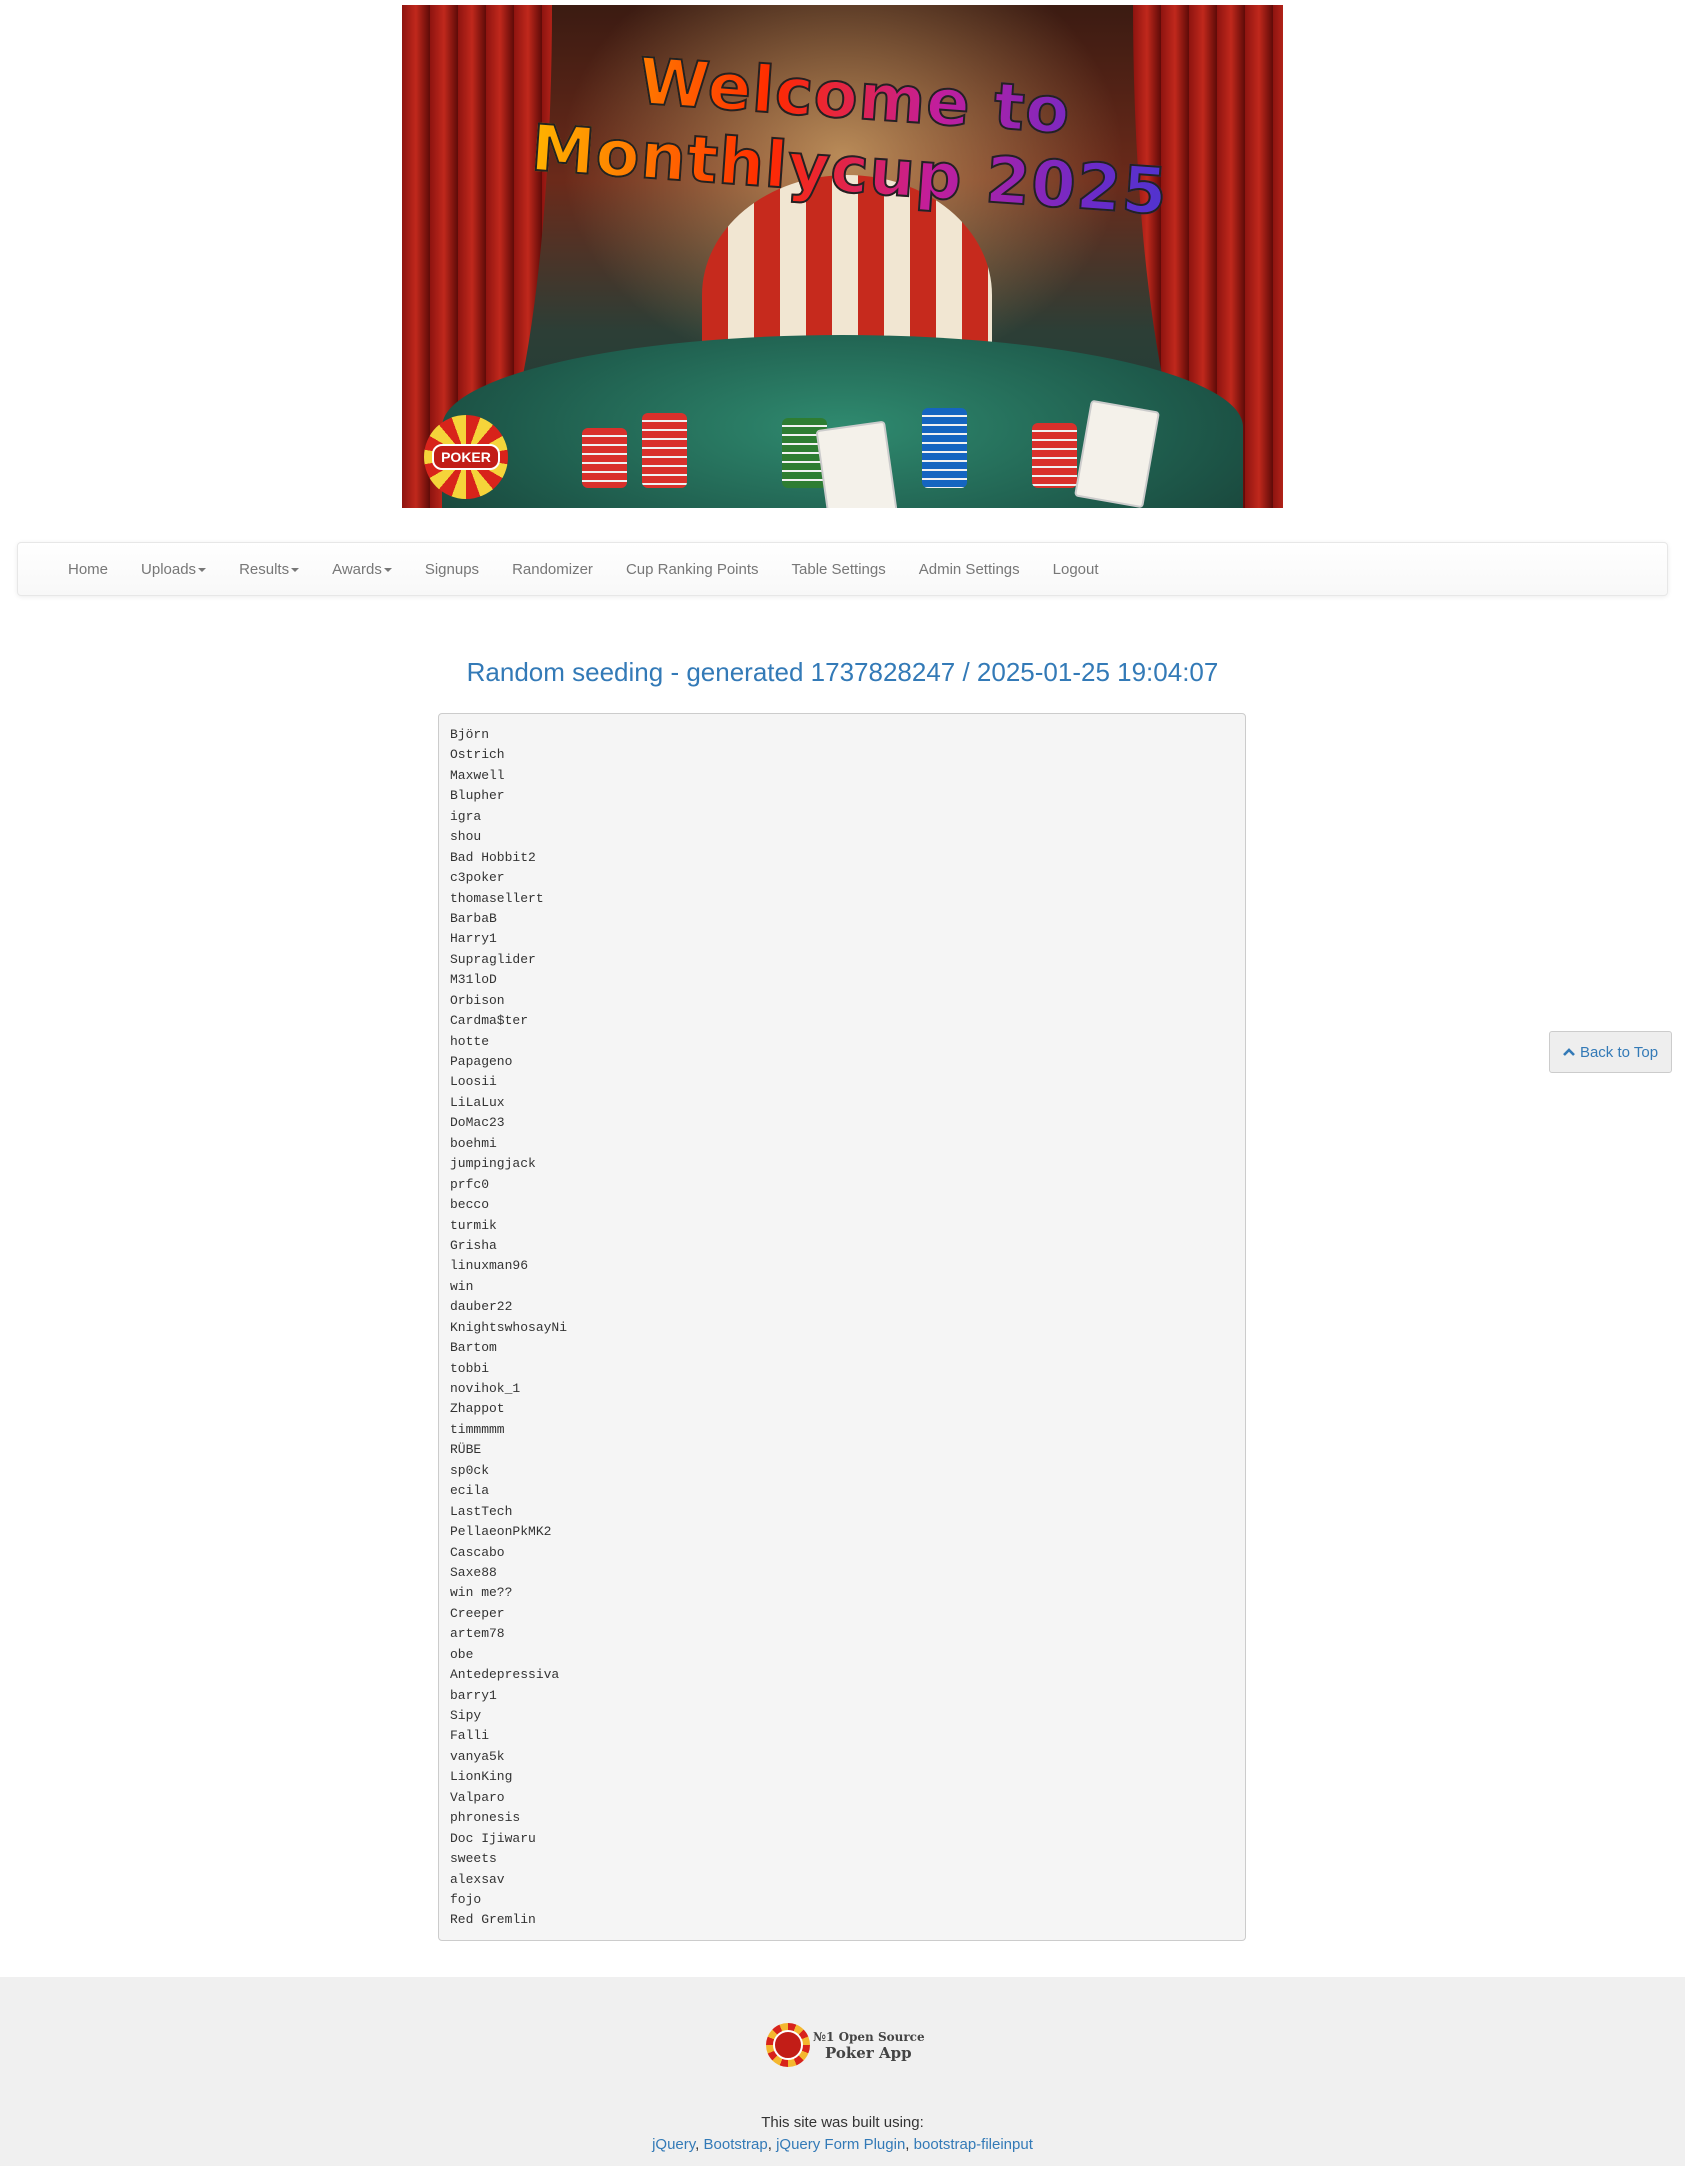 This screenshot has width=1685, height=2166. I want to click on seeding-entry: Orbison, so click(477, 1000).